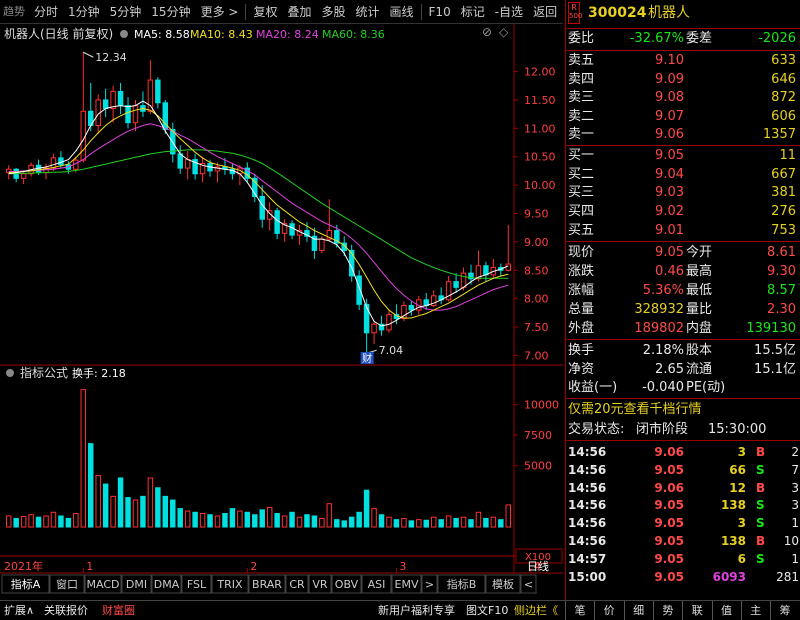  What do you see at coordinates (368, 12) in the screenshot?
I see `toolbar-statistics-button: 统计` at bounding box center [368, 12].